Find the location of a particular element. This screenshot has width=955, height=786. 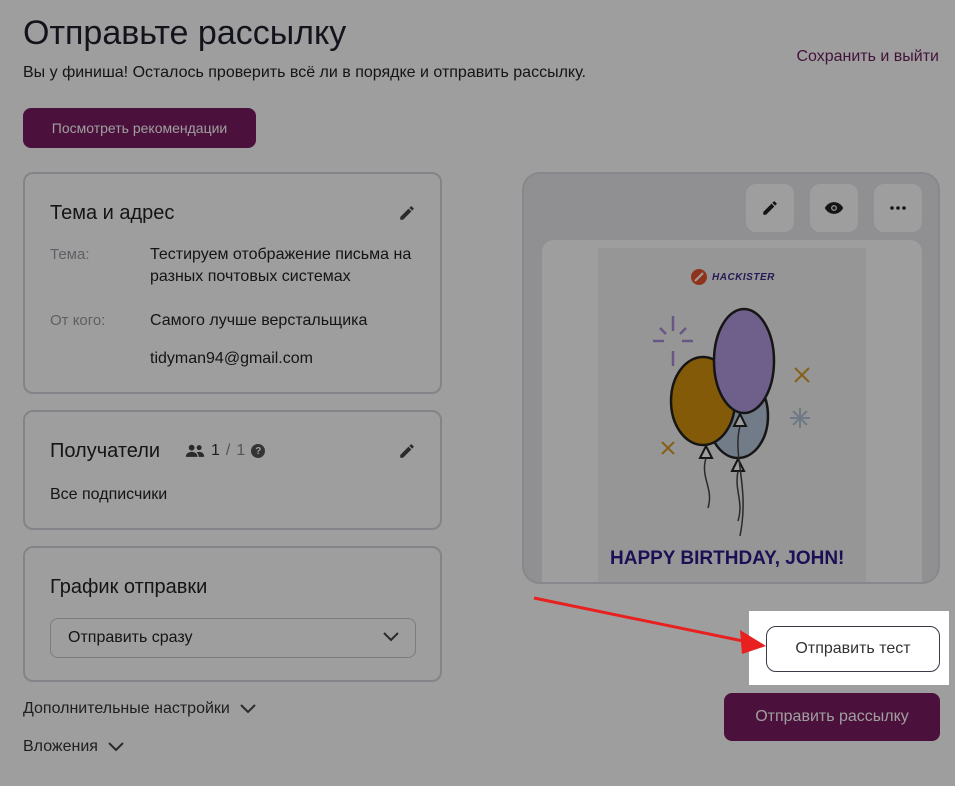

page-title: Отправьте рассылку is located at coordinates (185, 33).